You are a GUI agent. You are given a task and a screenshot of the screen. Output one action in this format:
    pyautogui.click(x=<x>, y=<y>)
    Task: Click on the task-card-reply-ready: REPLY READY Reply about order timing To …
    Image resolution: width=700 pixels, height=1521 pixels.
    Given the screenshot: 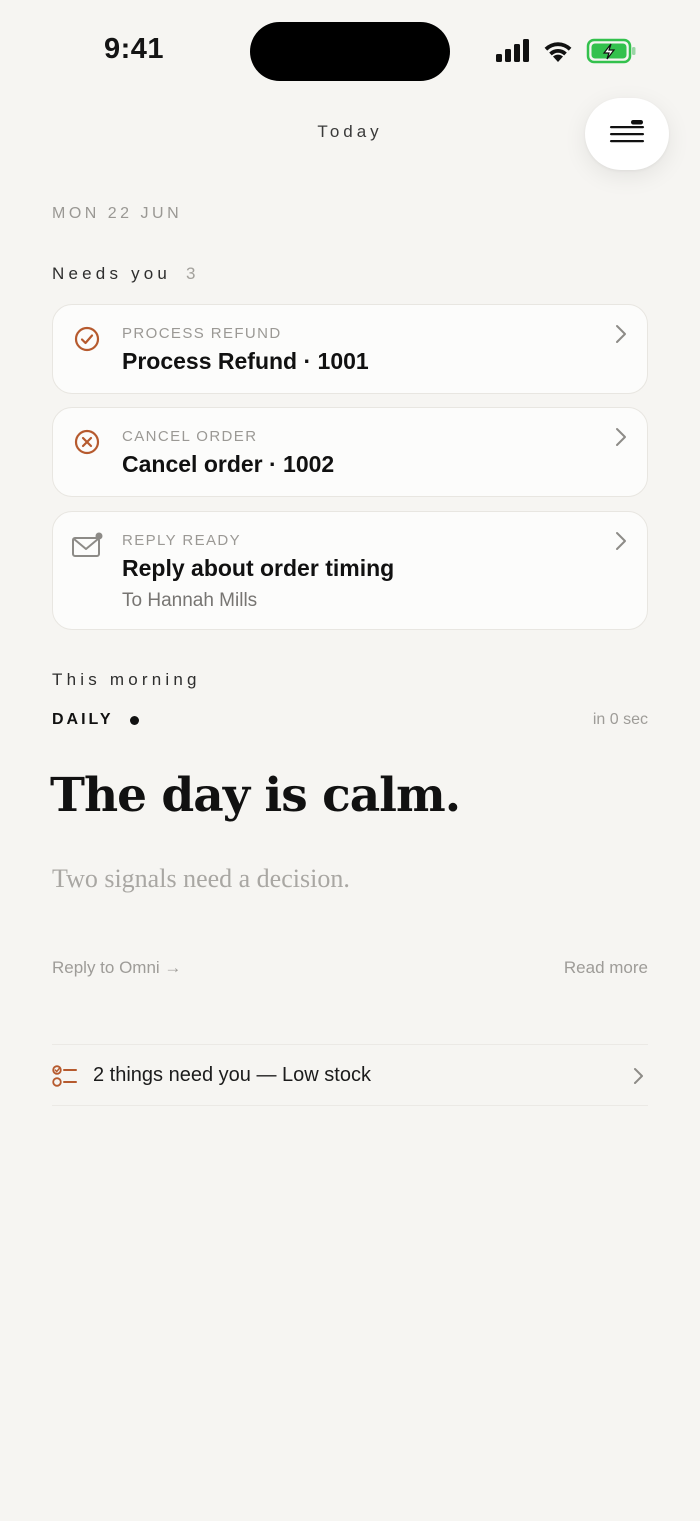 What is the action you would take?
    pyautogui.click(x=350, y=570)
    